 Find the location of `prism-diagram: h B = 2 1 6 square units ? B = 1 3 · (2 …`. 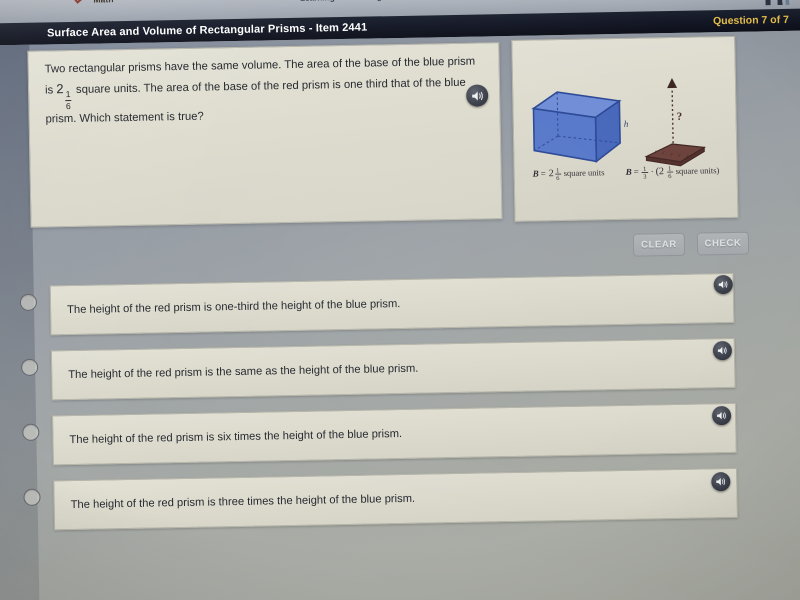

prism-diagram: h B = 2 1 6 square units ? B = 1 3 · (2 … is located at coordinates (625, 129).